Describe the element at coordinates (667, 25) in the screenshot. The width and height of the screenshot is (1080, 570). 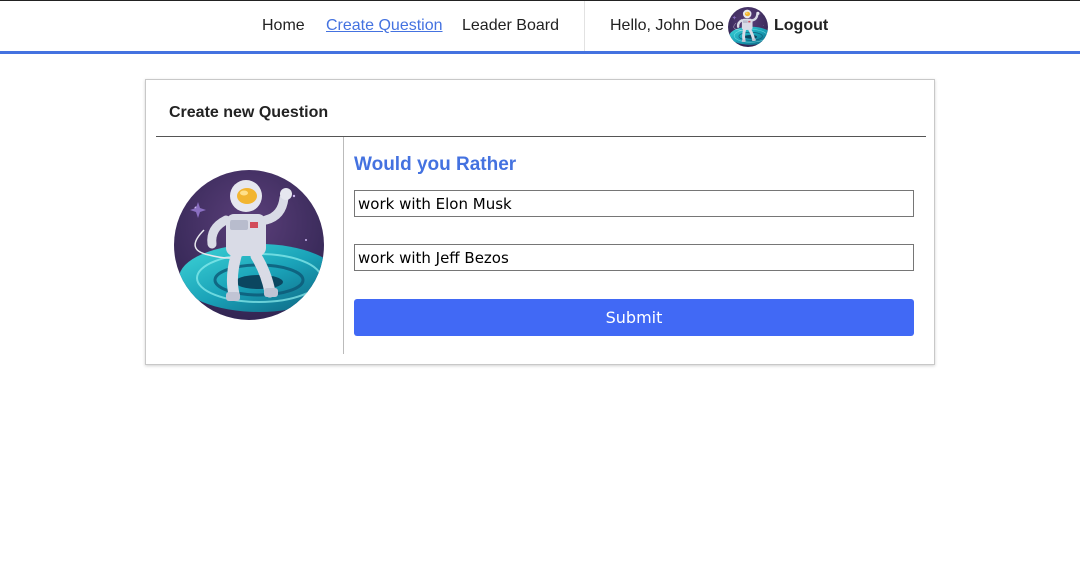
I see `user-greeting: Hello, John Doe` at that location.